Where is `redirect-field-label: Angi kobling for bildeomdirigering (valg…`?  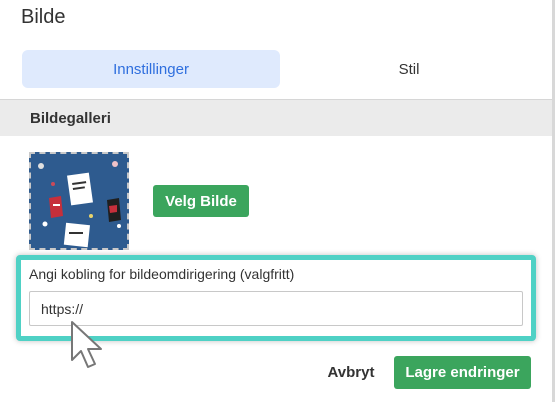
redirect-field-label: Angi kobling for bildeomdirigering (valg… is located at coordinates (162, 274).